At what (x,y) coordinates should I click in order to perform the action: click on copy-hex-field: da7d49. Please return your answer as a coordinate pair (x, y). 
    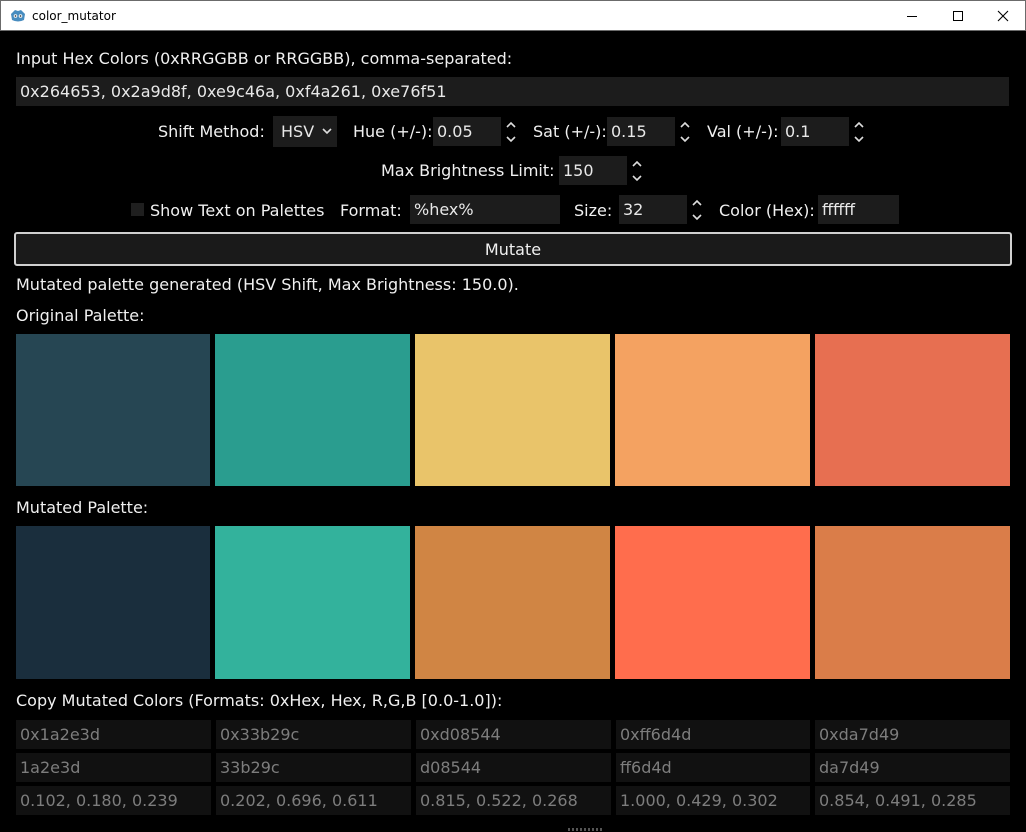
    Looking at the image, I should click on (912, 767).